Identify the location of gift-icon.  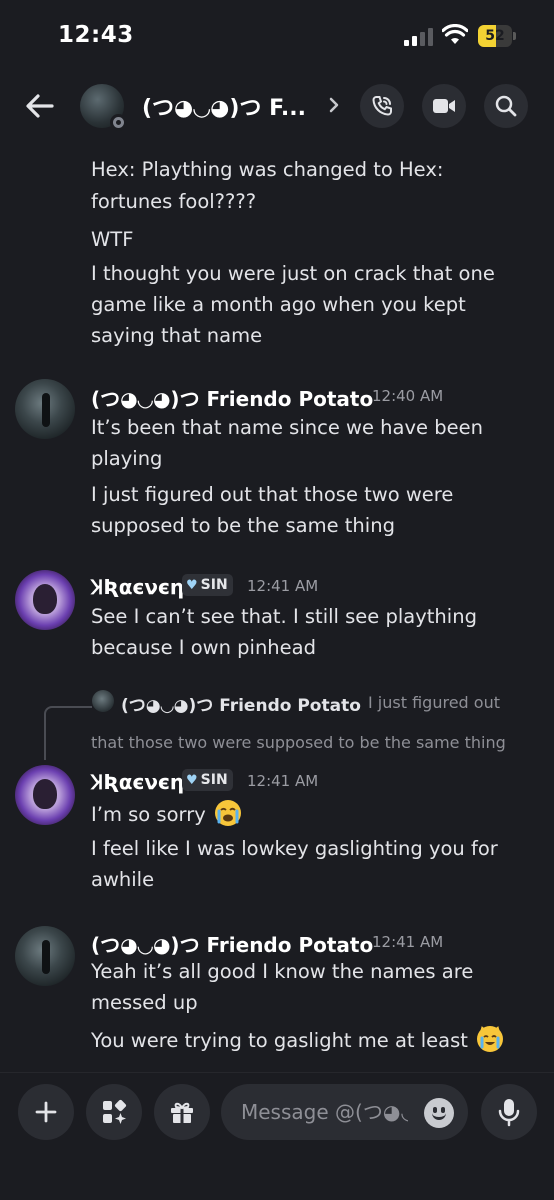
(182, 1112).